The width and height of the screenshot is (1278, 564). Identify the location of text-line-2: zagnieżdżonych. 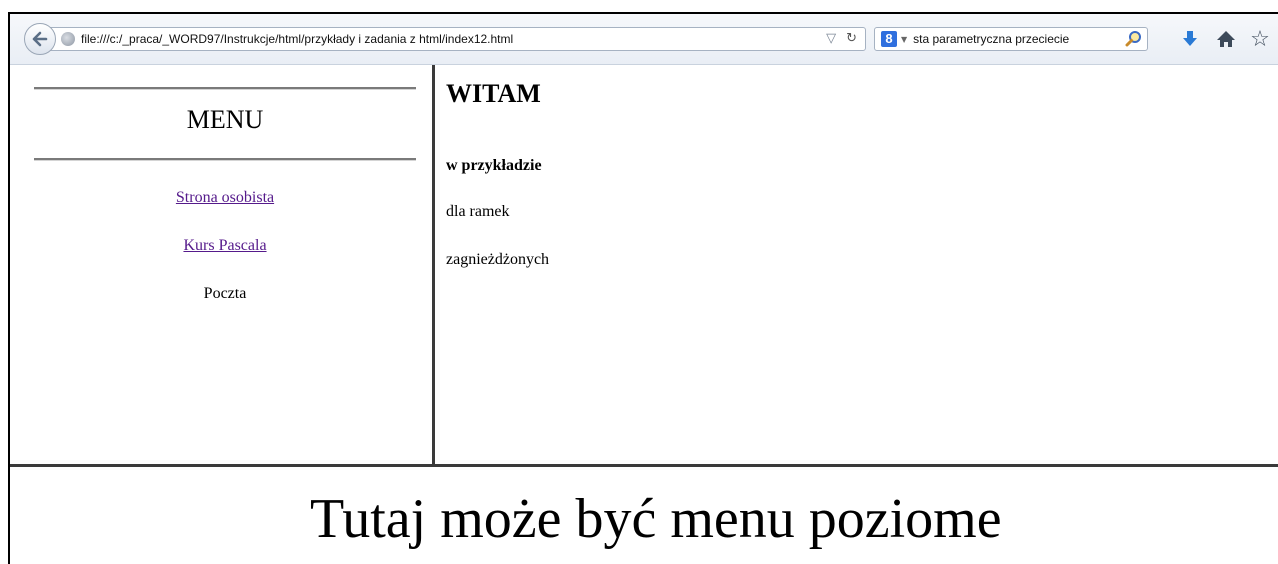
(498, 259).